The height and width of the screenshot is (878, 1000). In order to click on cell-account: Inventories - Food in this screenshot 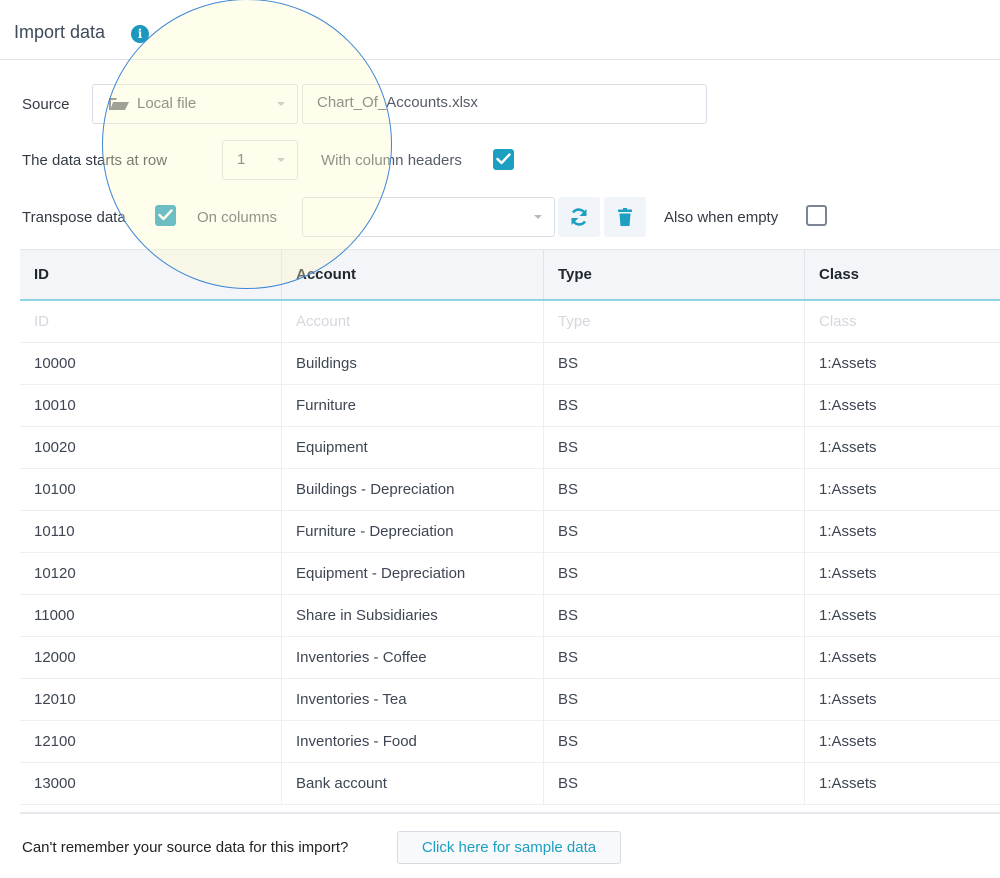, I will do `click(413, 741)`.